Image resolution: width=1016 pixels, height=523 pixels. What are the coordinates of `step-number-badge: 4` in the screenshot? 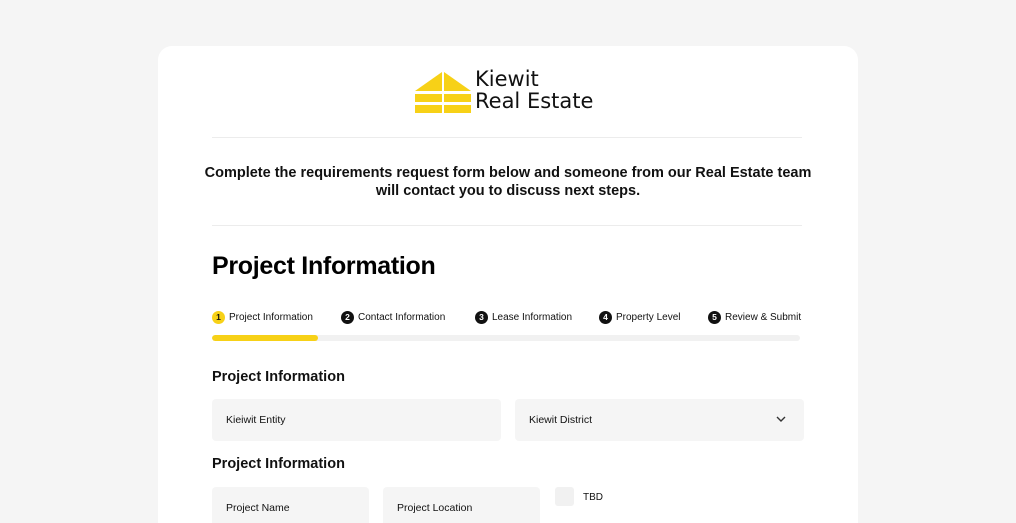 It's located at (605, 317).